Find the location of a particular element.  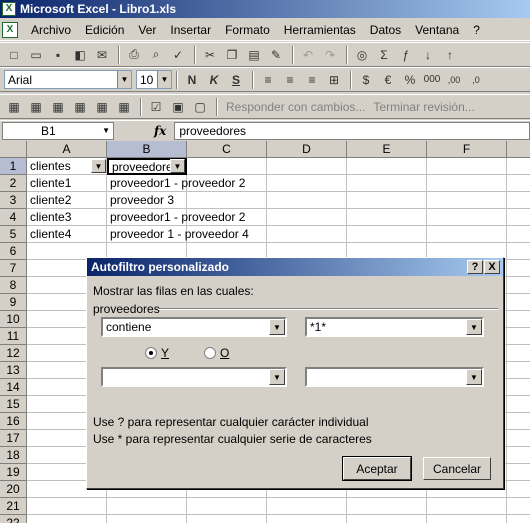

align-center-icon: ≡ is located at coordinates (290, 80).